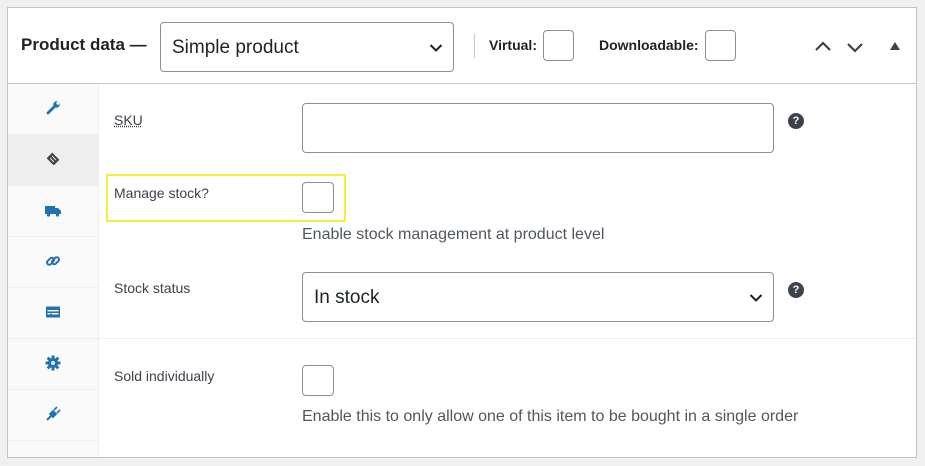 This screenshot has height=466, width=925. What do you see at coordinates (895, 47) in the screenshot?
I see `collapse-toggle-icon` at bounding box center [895, 47].